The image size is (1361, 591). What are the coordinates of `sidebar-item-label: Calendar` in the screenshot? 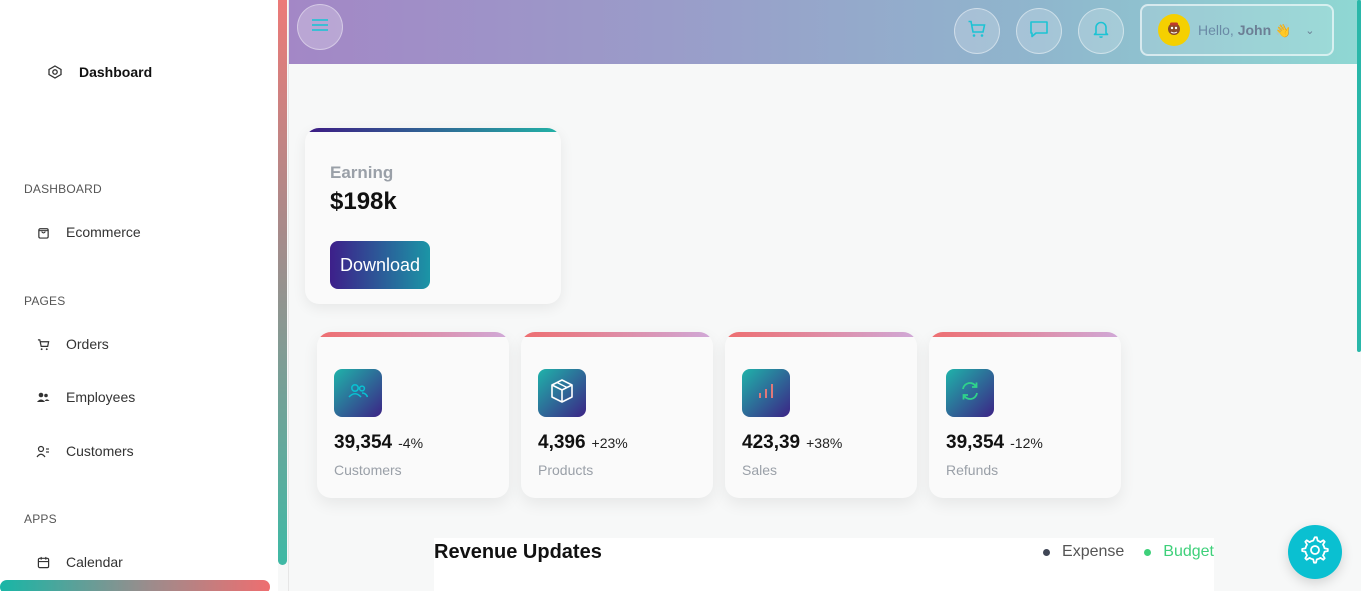 It's located at (94, 562).